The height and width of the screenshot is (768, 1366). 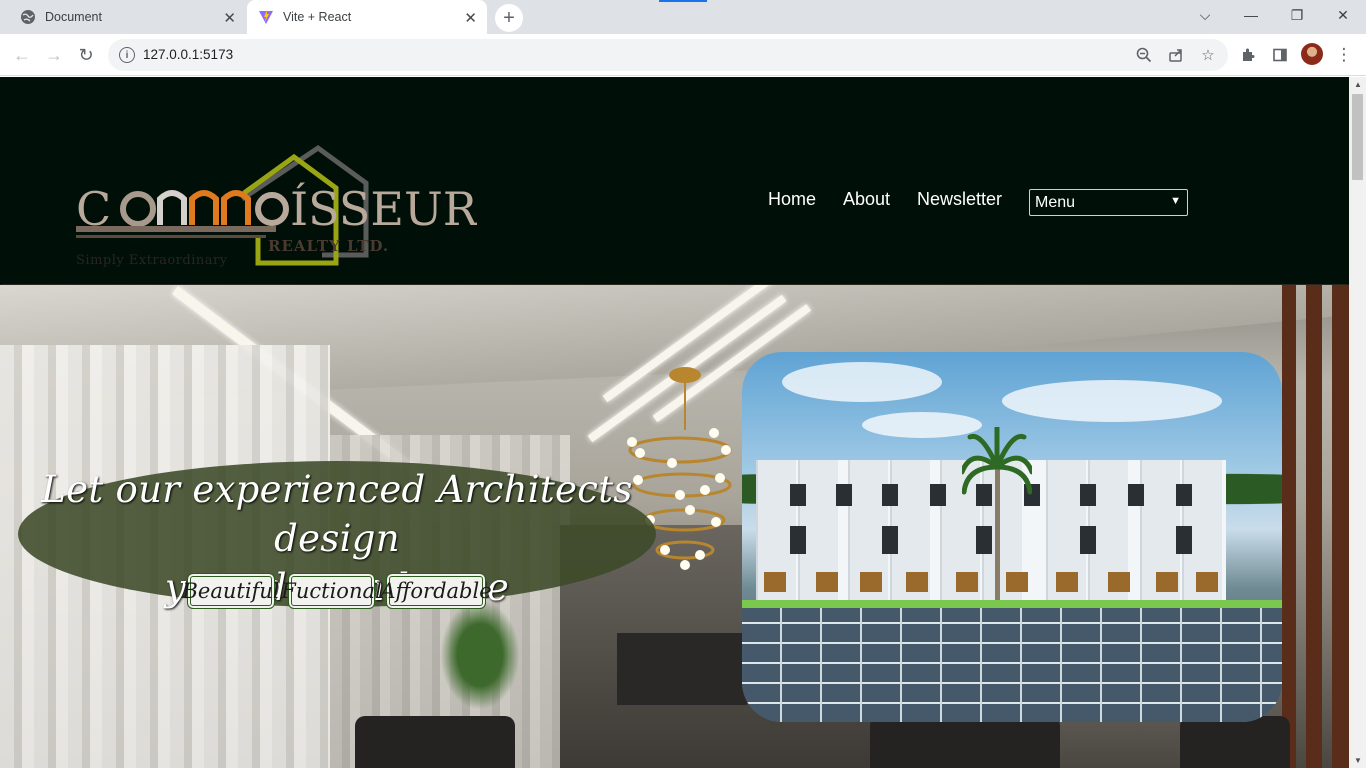 What do you see at coordinates (123, 17) in the screenshot?
I see `tab-document: Document ✕` at bounding box center [123, 17].